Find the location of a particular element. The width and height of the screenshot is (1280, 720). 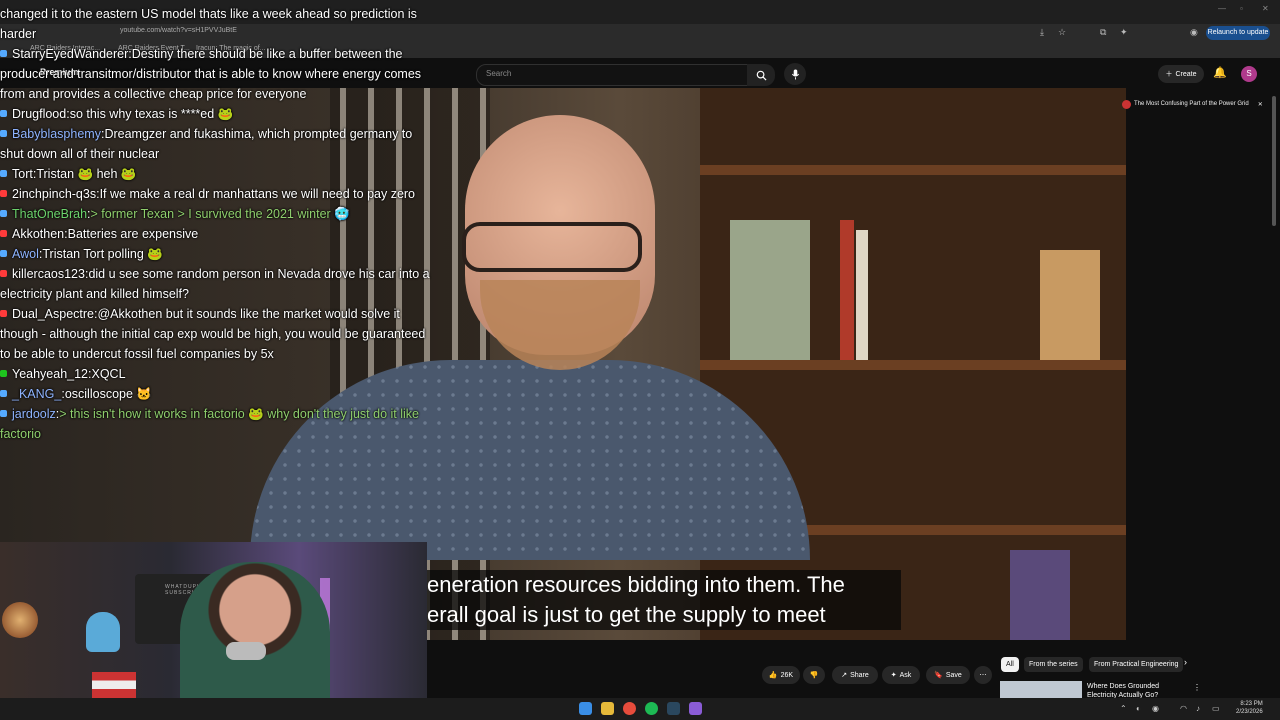

search-button is located at coordinates (761, 75).